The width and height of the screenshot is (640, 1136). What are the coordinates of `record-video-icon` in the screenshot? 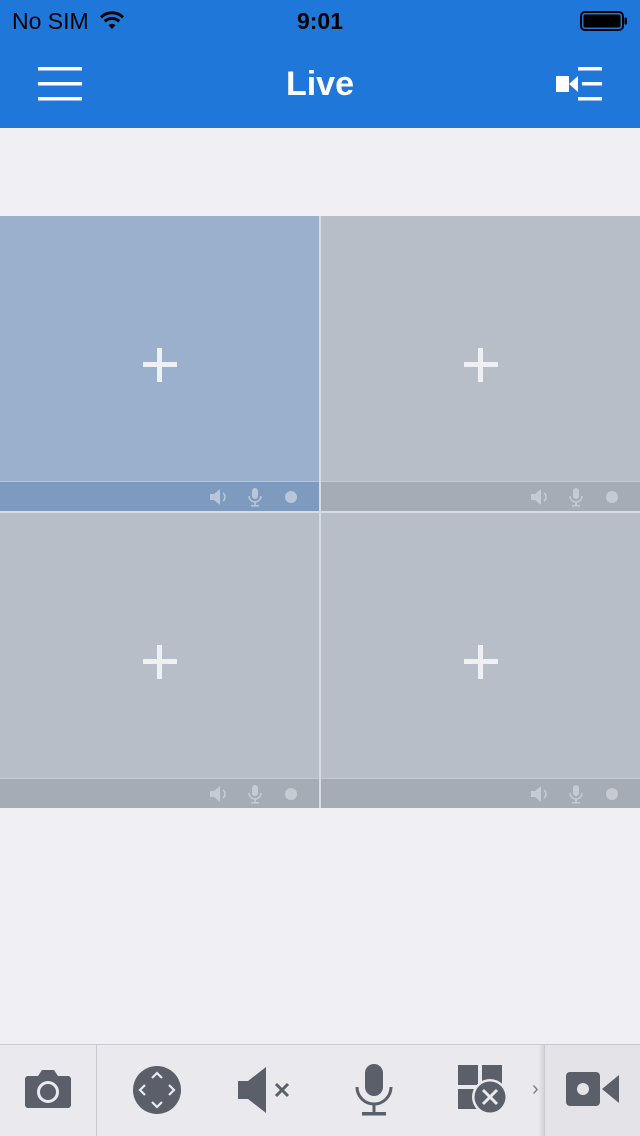 It's located at (593, 1089).